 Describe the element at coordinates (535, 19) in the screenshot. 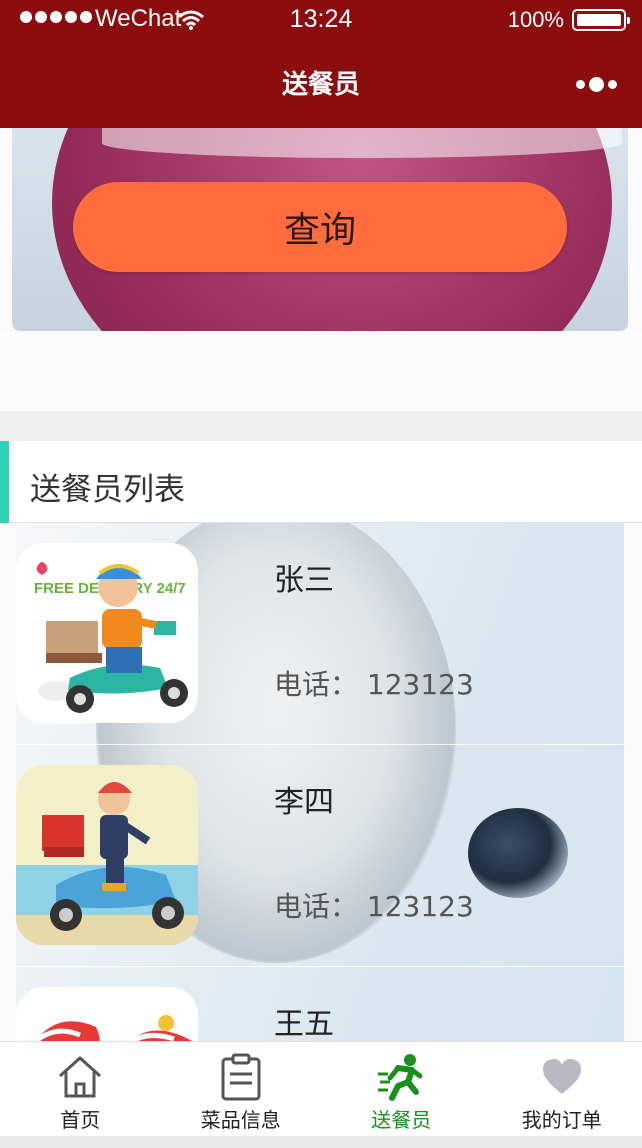

I see `battery-percent: 100%` at that location.